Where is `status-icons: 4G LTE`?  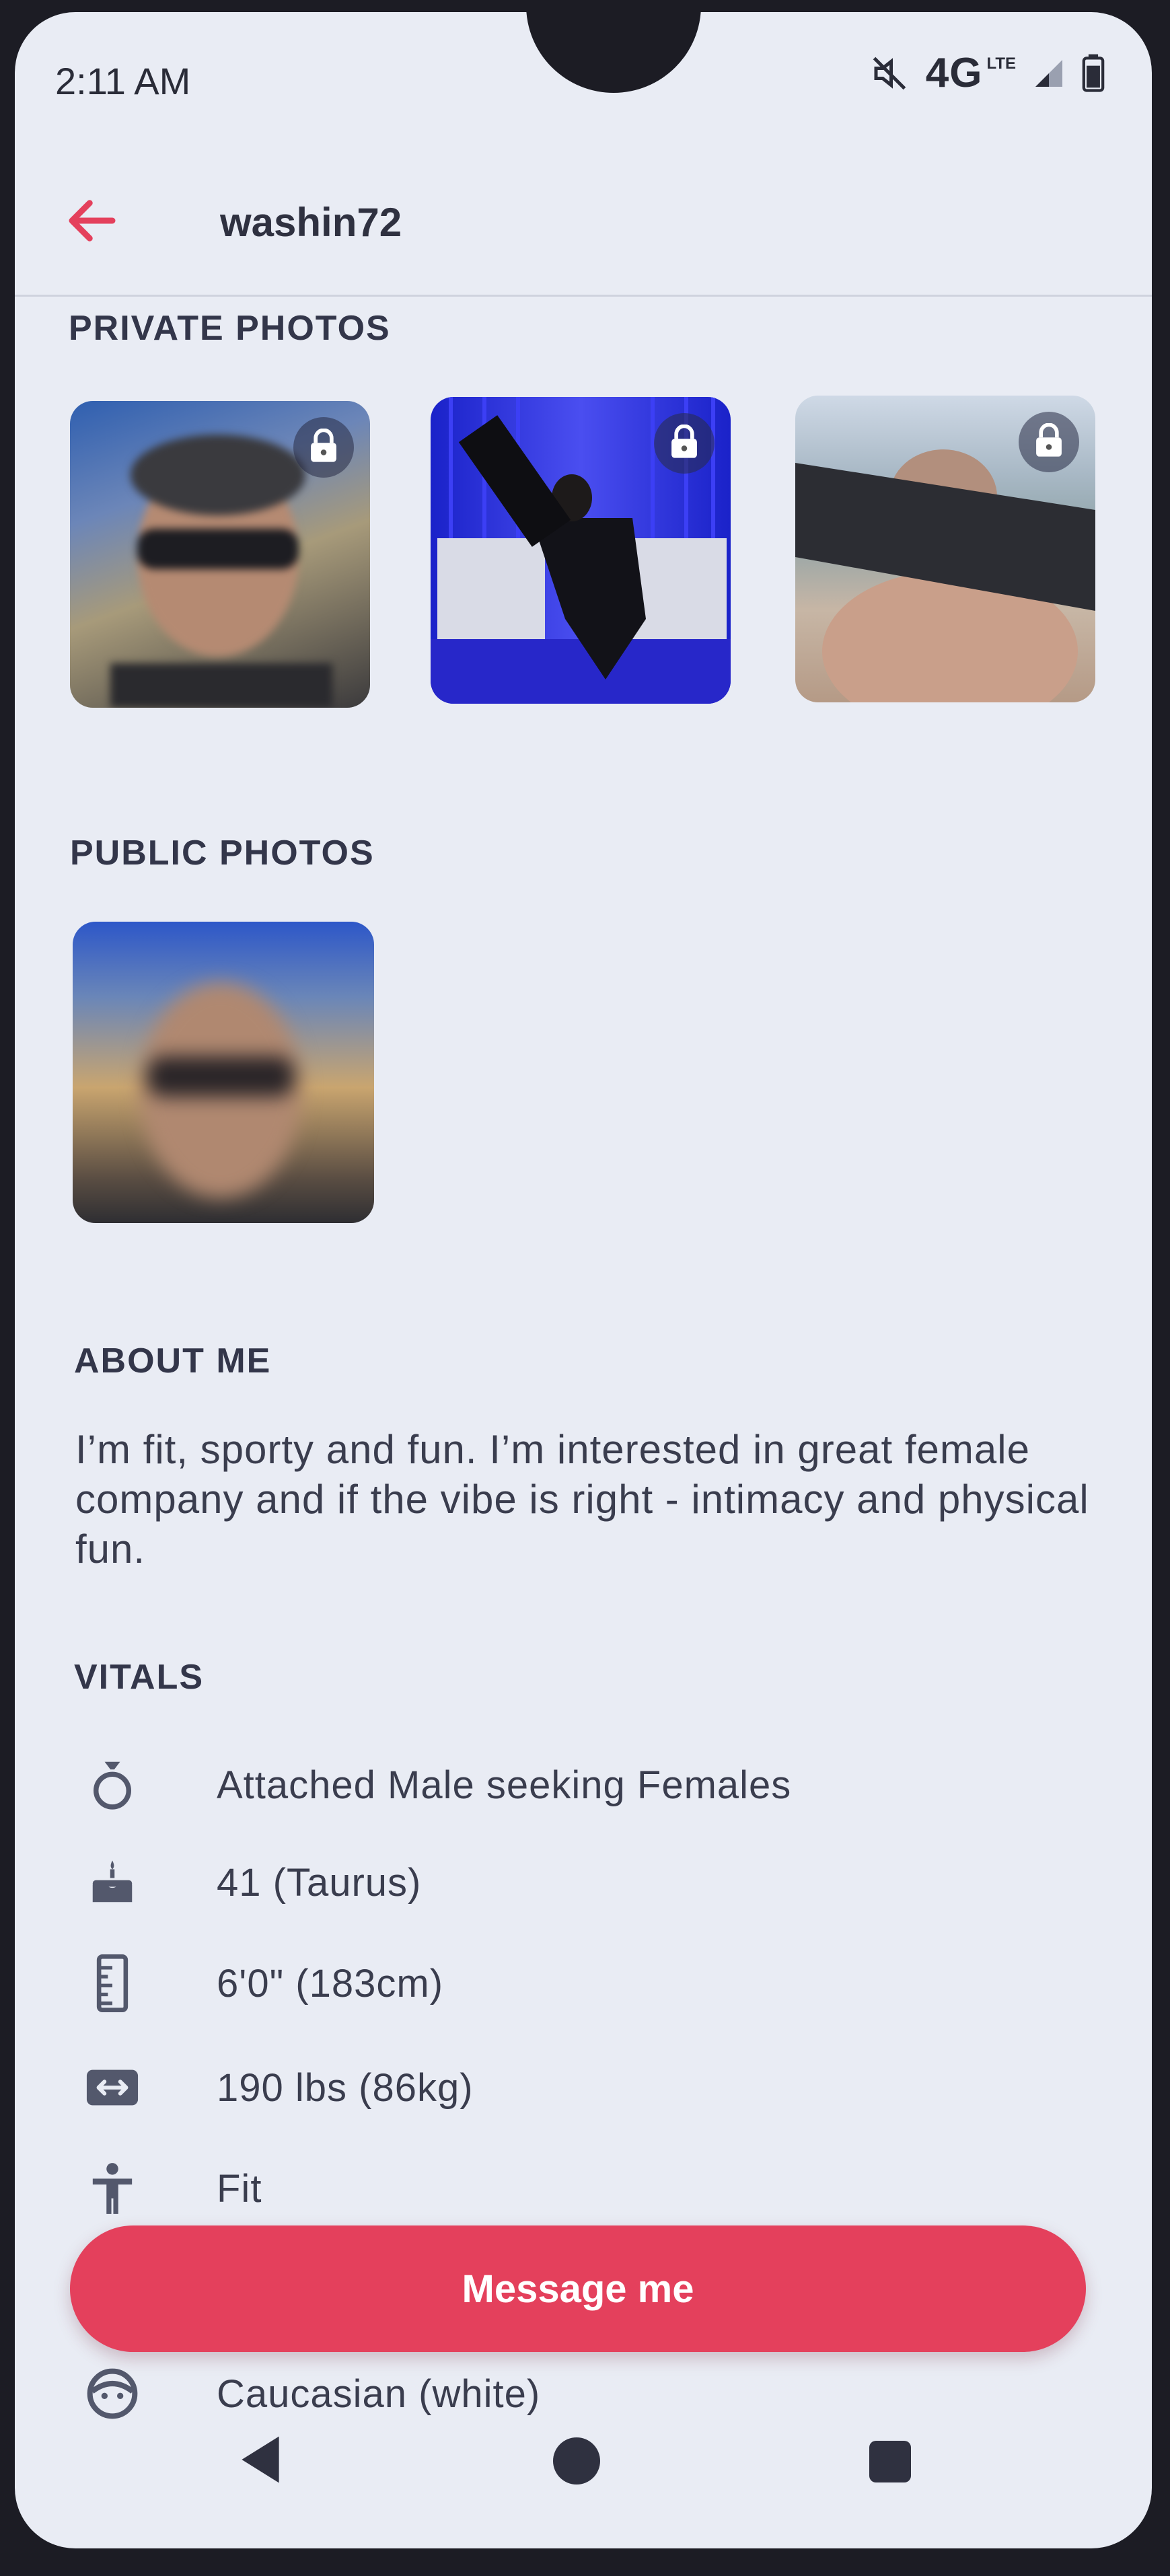 status-icons: 4G LTE is located at coordinates (987, 73).